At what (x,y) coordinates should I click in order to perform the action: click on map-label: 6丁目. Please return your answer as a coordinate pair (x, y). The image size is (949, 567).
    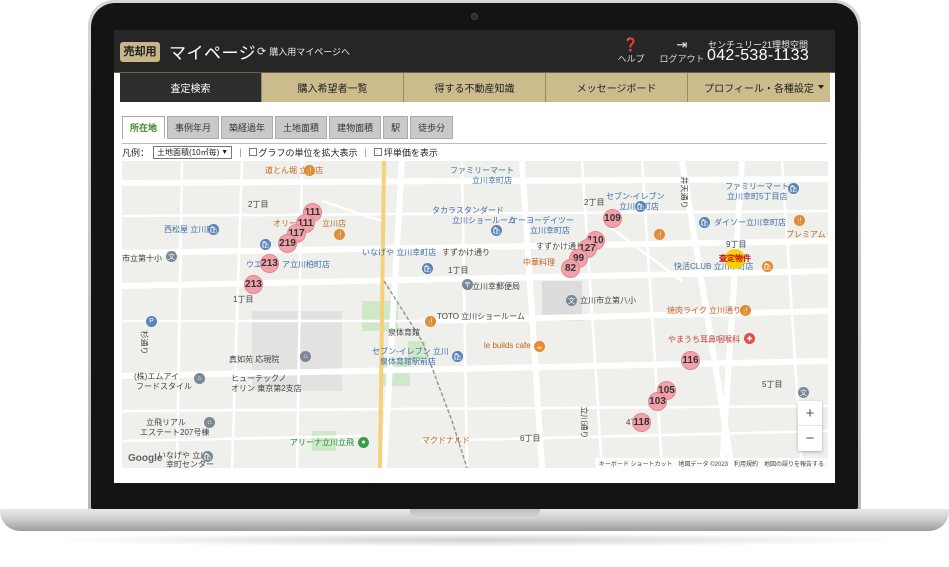
    Looking at the image, I should click on (530, 438).